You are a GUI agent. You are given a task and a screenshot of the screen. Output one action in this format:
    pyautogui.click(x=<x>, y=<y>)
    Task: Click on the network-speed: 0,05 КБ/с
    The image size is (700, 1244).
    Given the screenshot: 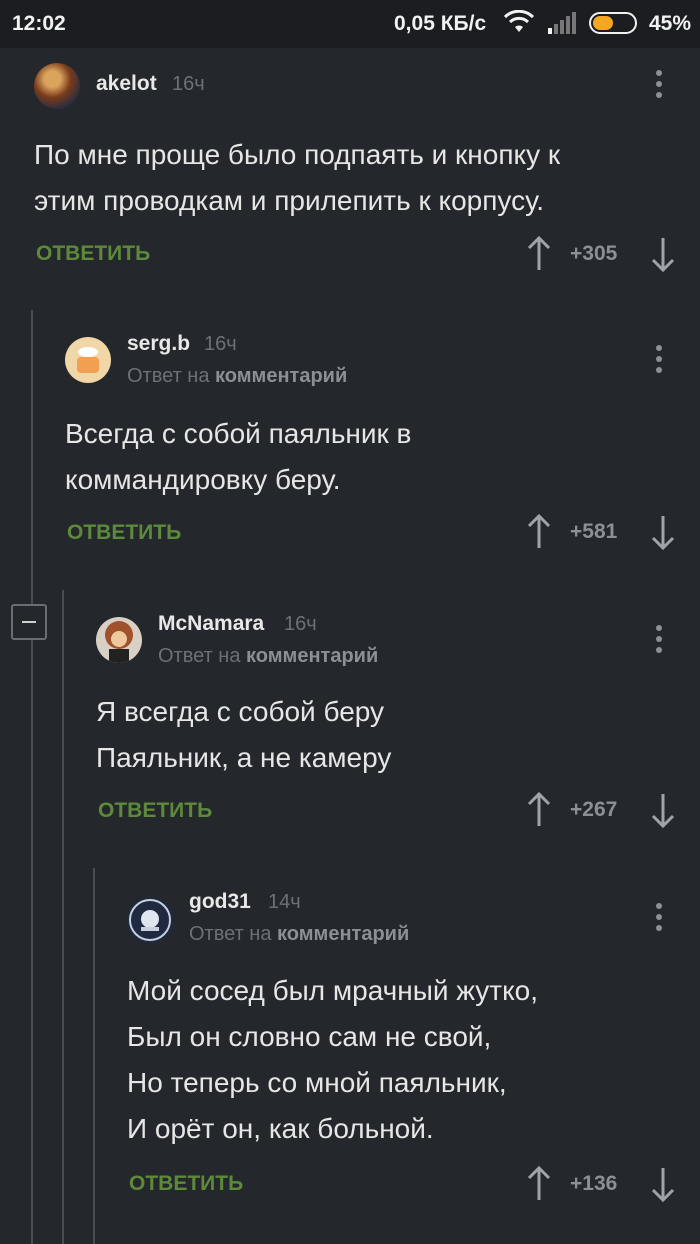 What is the action you would take?
    pyautogui.click(x=440, y=23)
    